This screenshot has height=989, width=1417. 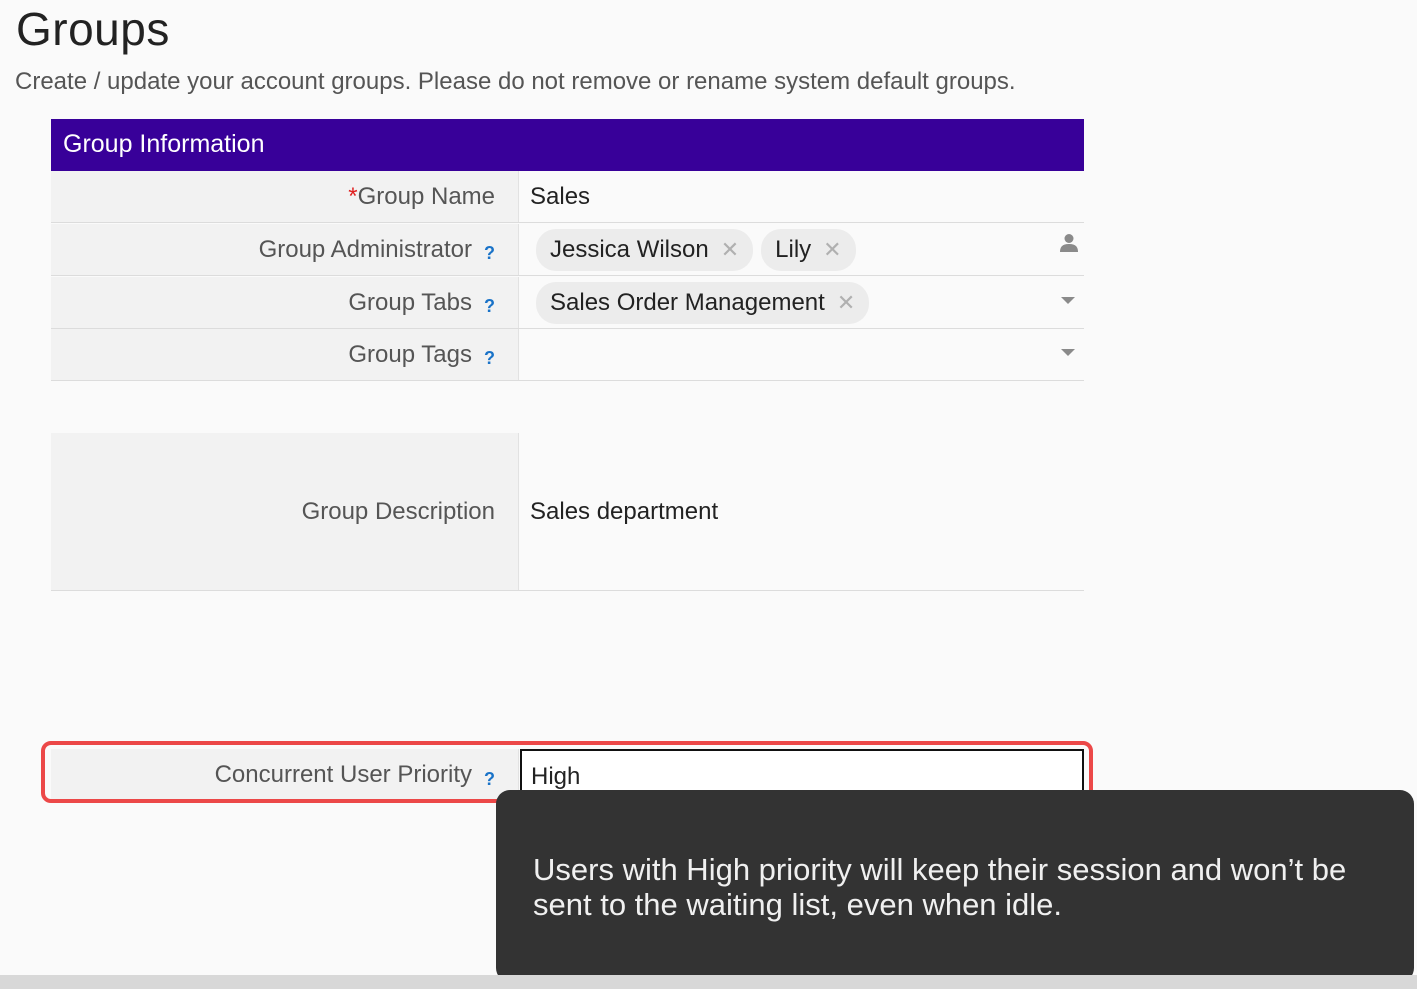 What do you see at coordinates (793, 249) in the screenshot?
I see `chip-label: Lily` at bounding box center [793, 249].